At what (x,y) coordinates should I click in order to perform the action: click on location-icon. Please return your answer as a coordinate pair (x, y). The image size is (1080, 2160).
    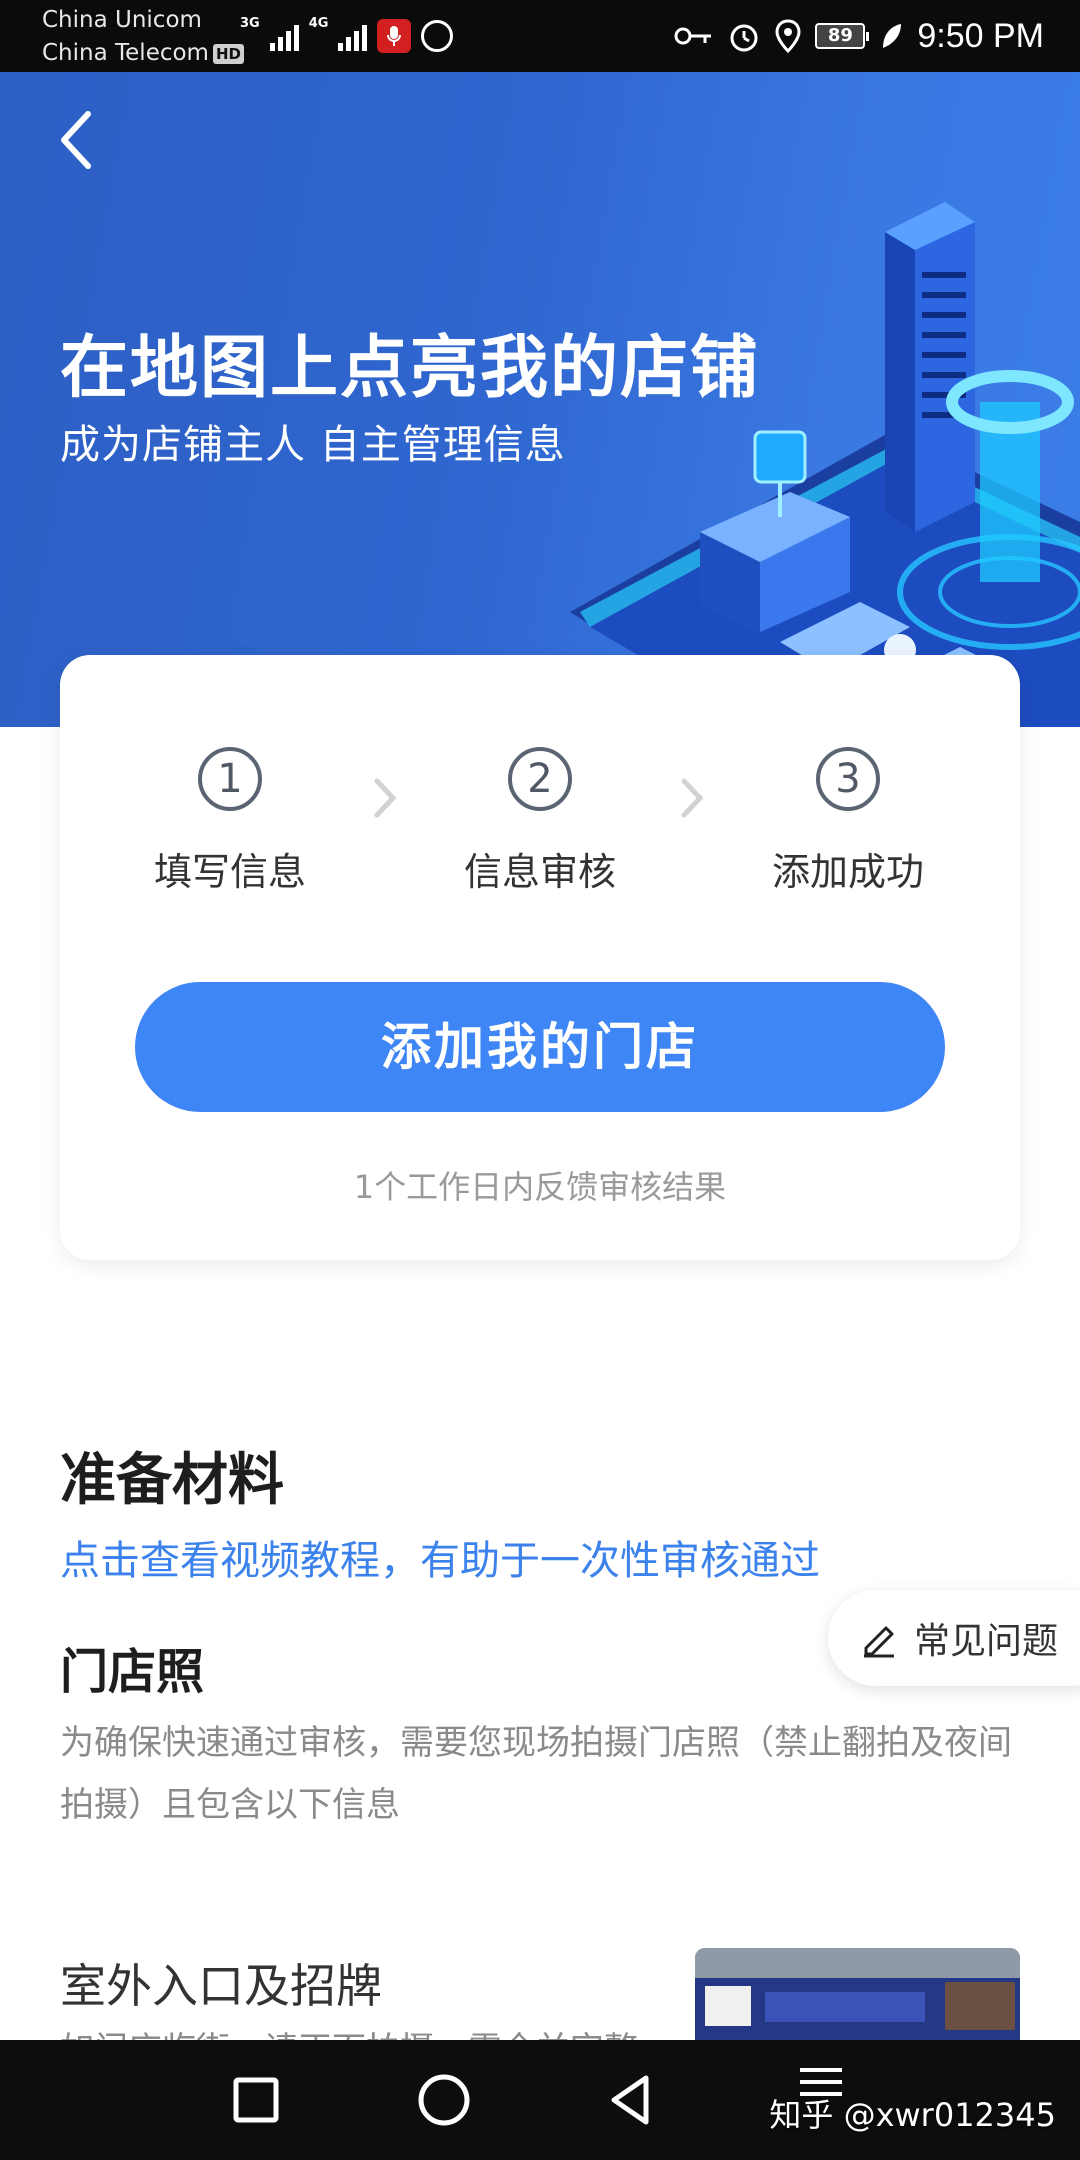
    Looking at the image, I should click on (788, 36).